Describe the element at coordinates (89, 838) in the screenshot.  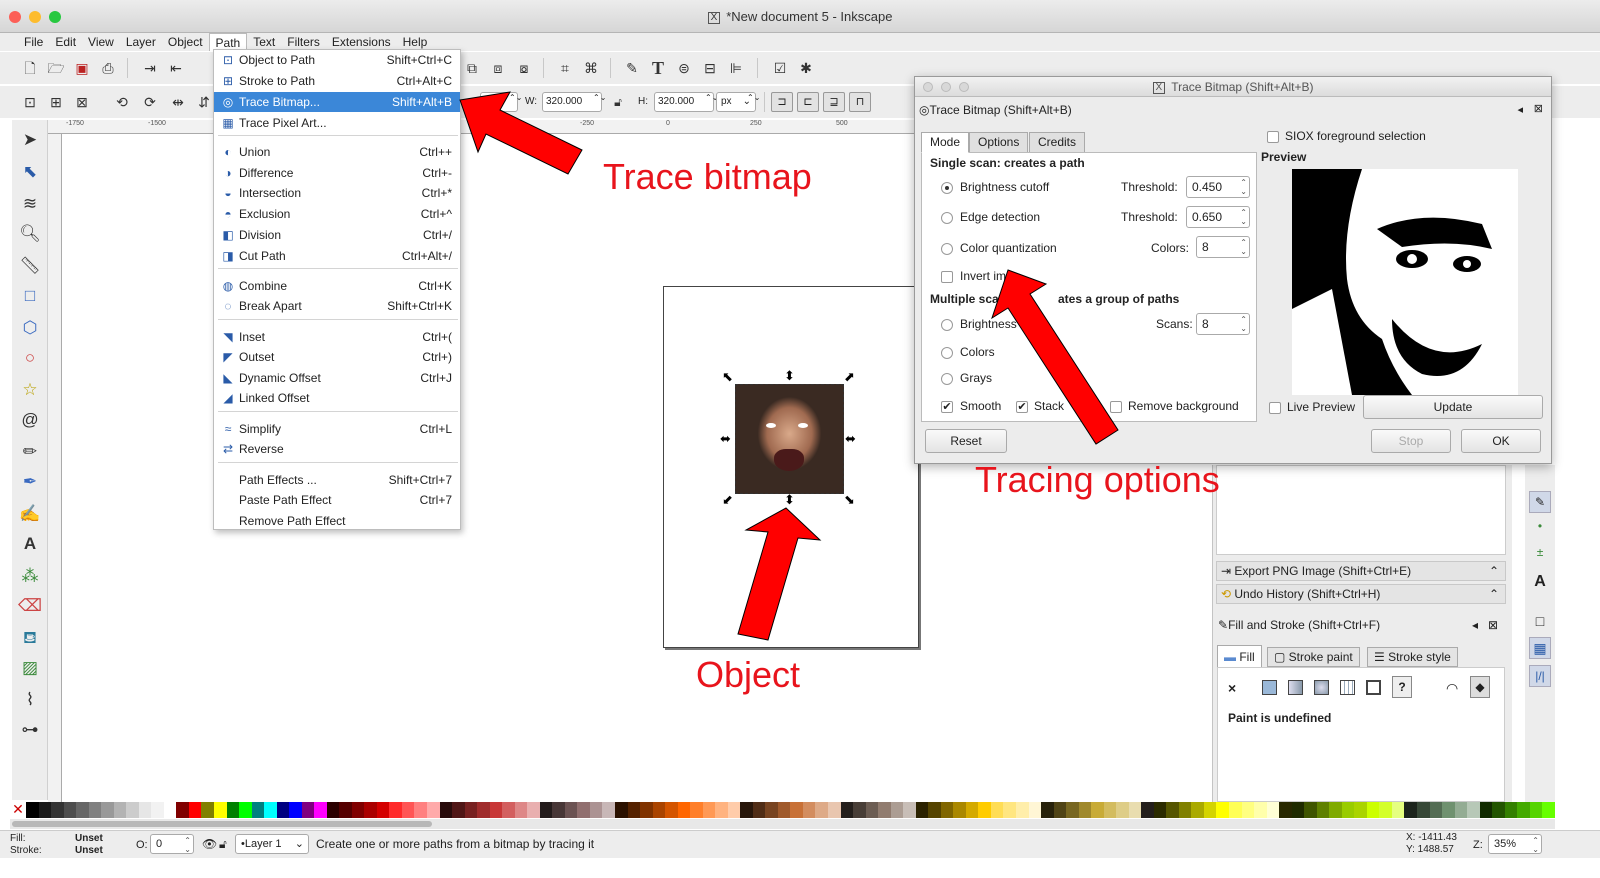
I see `fill-indicator-value: Unset` at that location.